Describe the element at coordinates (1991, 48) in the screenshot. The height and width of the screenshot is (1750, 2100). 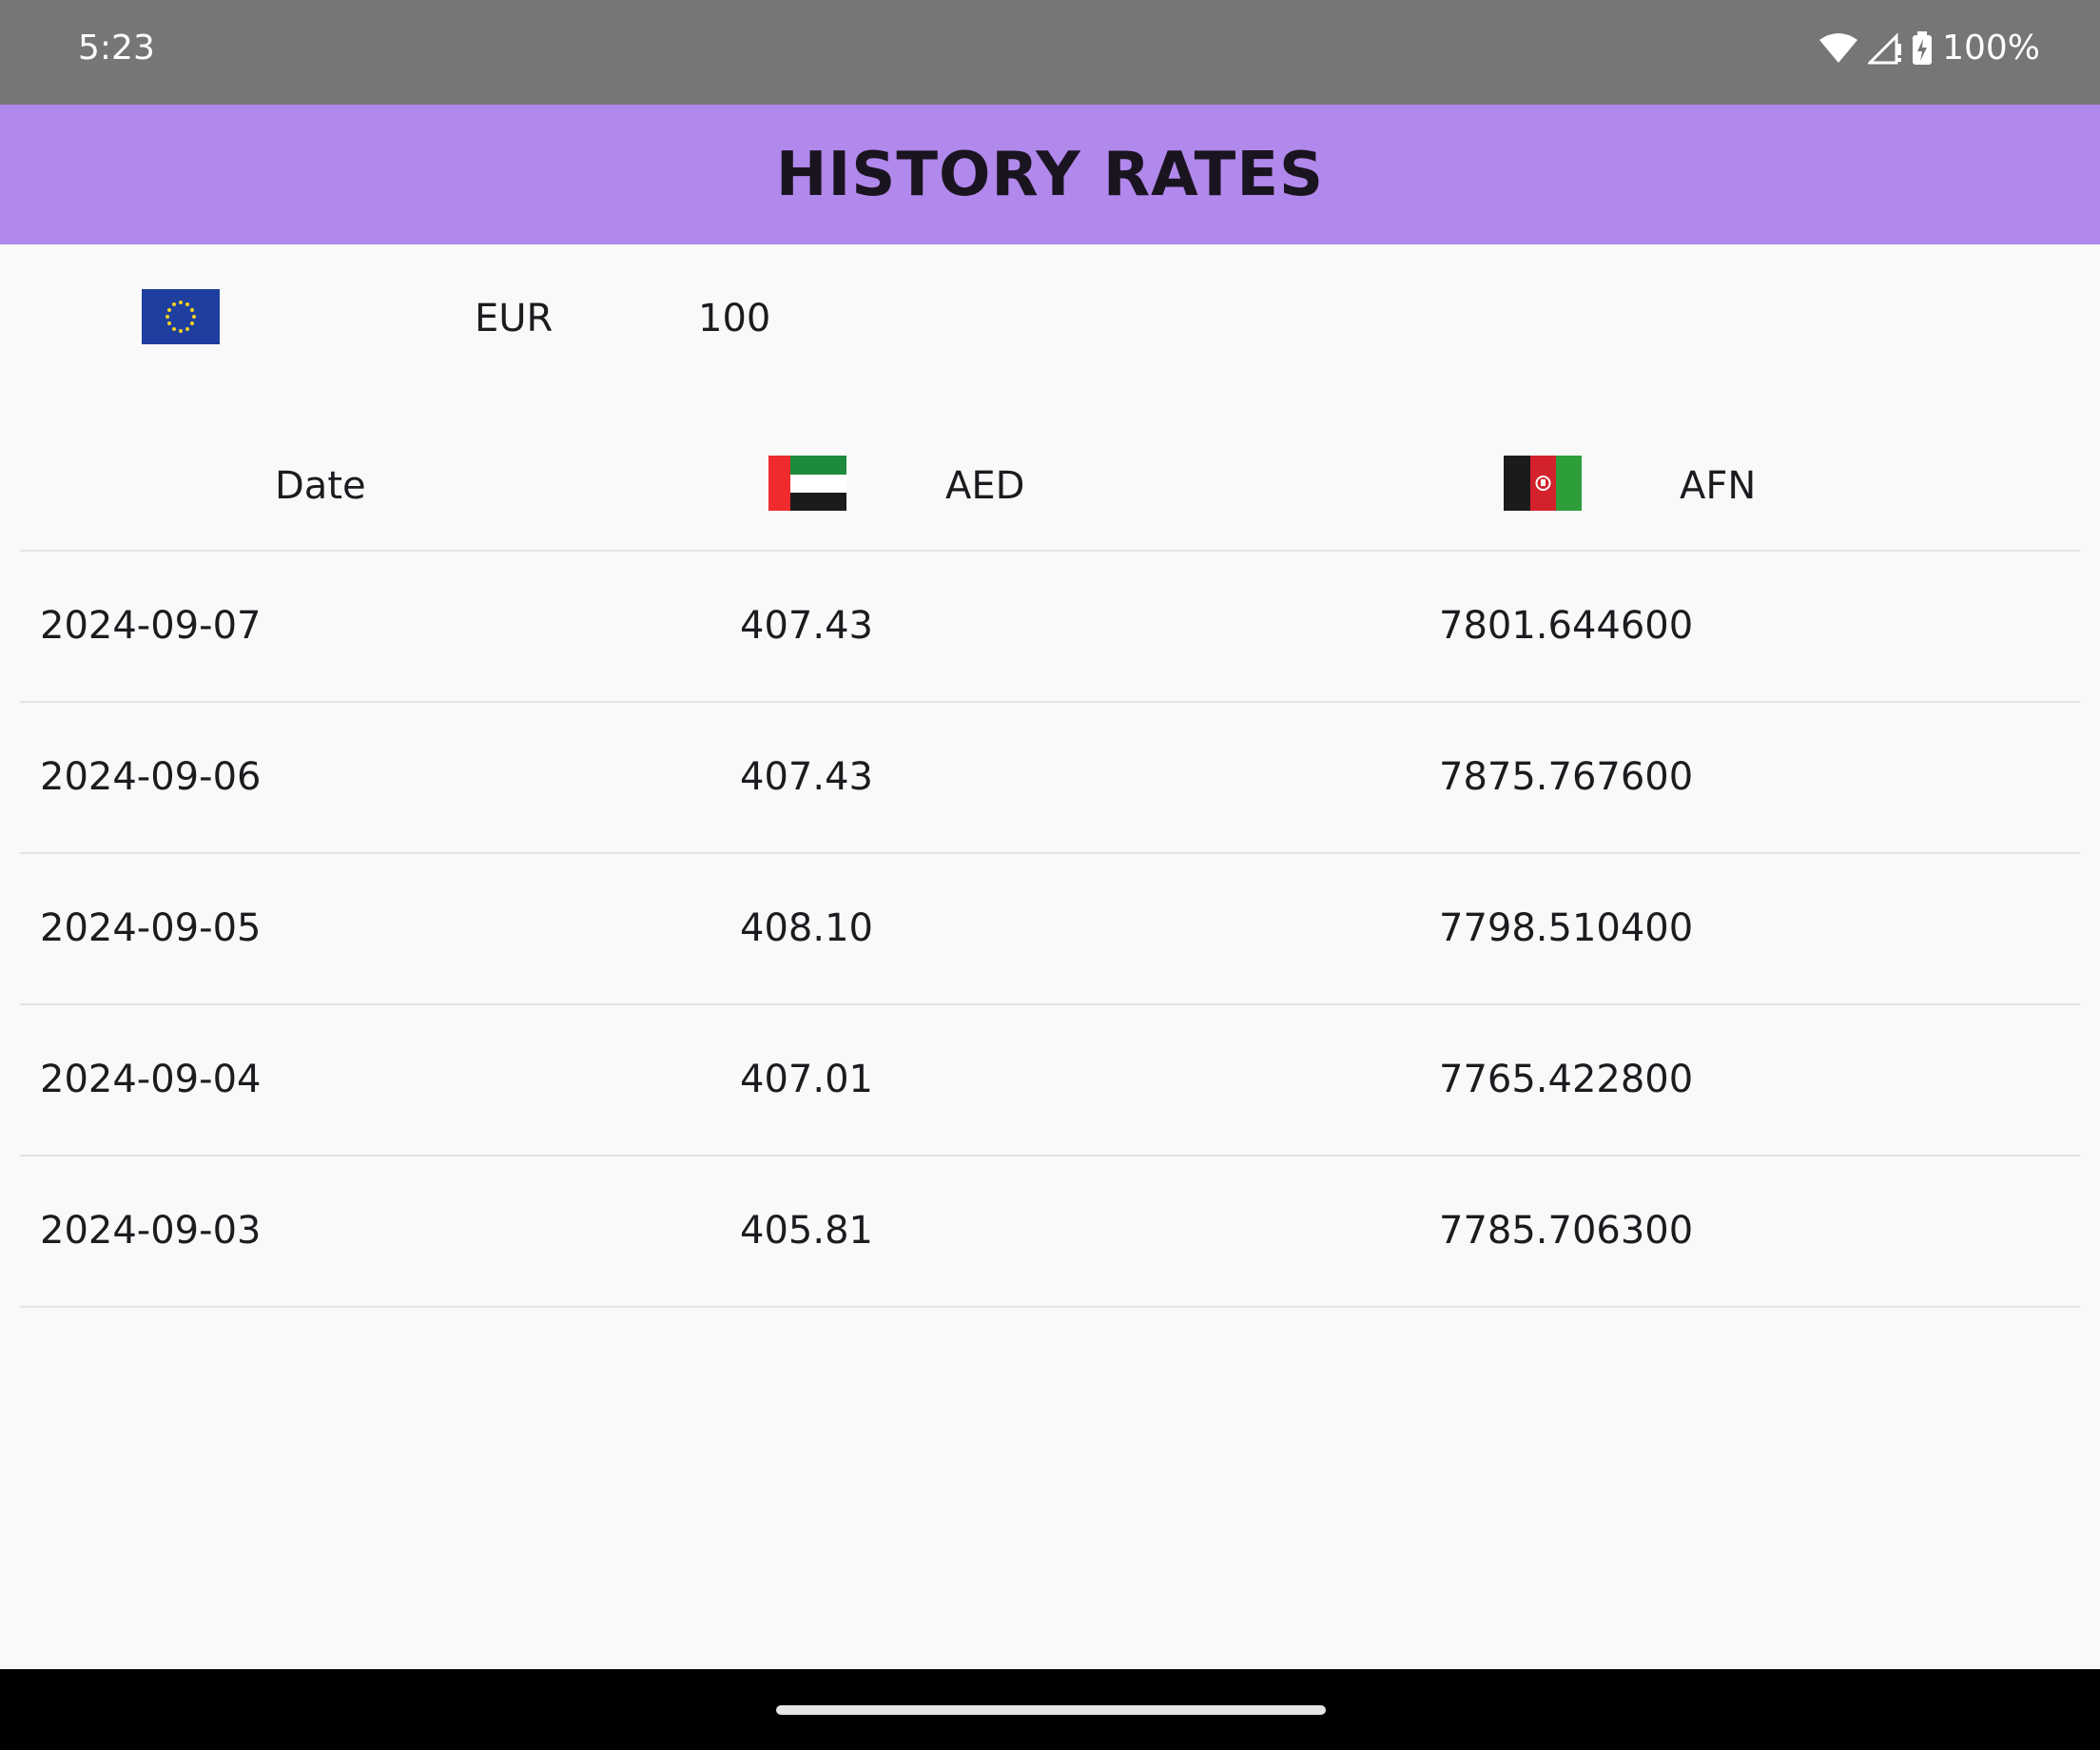
I see `battery-percentage: 100%` at that location.